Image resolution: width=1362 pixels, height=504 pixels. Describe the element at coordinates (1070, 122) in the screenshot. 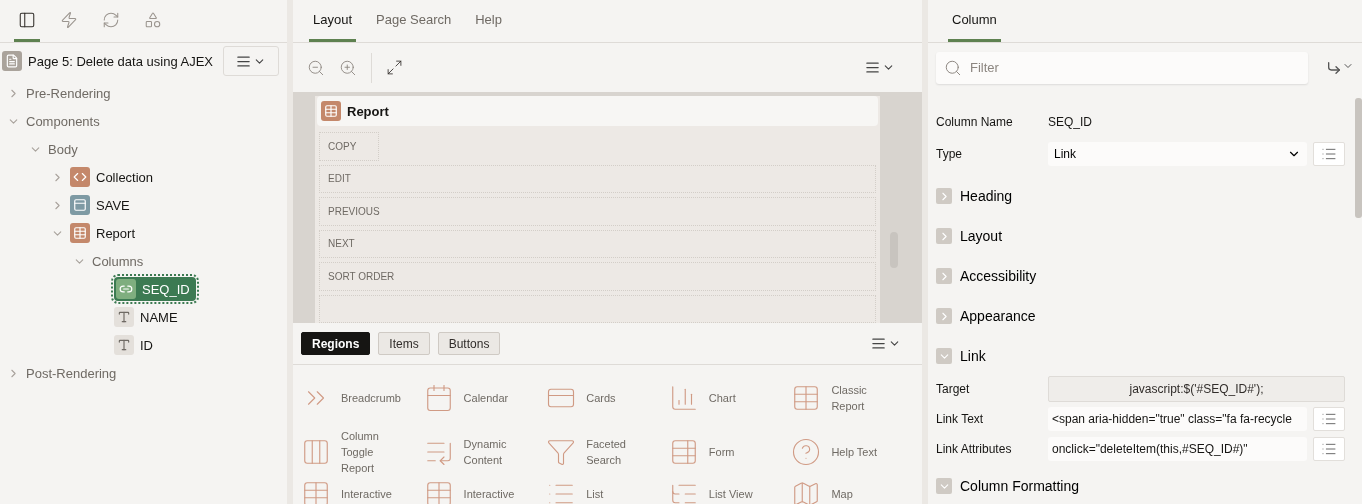

I see `field-value: SEQ_ID` at that location.